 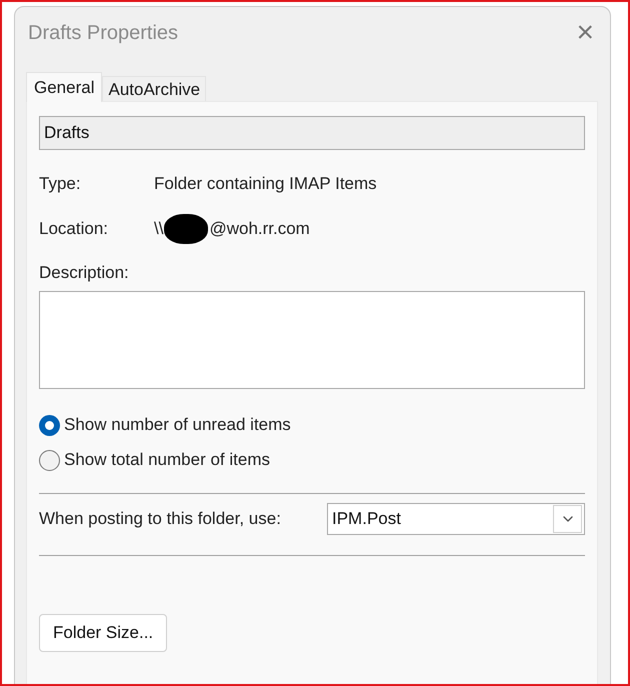 I want to click on name-field: Drafts, so click(x=312, y=133).